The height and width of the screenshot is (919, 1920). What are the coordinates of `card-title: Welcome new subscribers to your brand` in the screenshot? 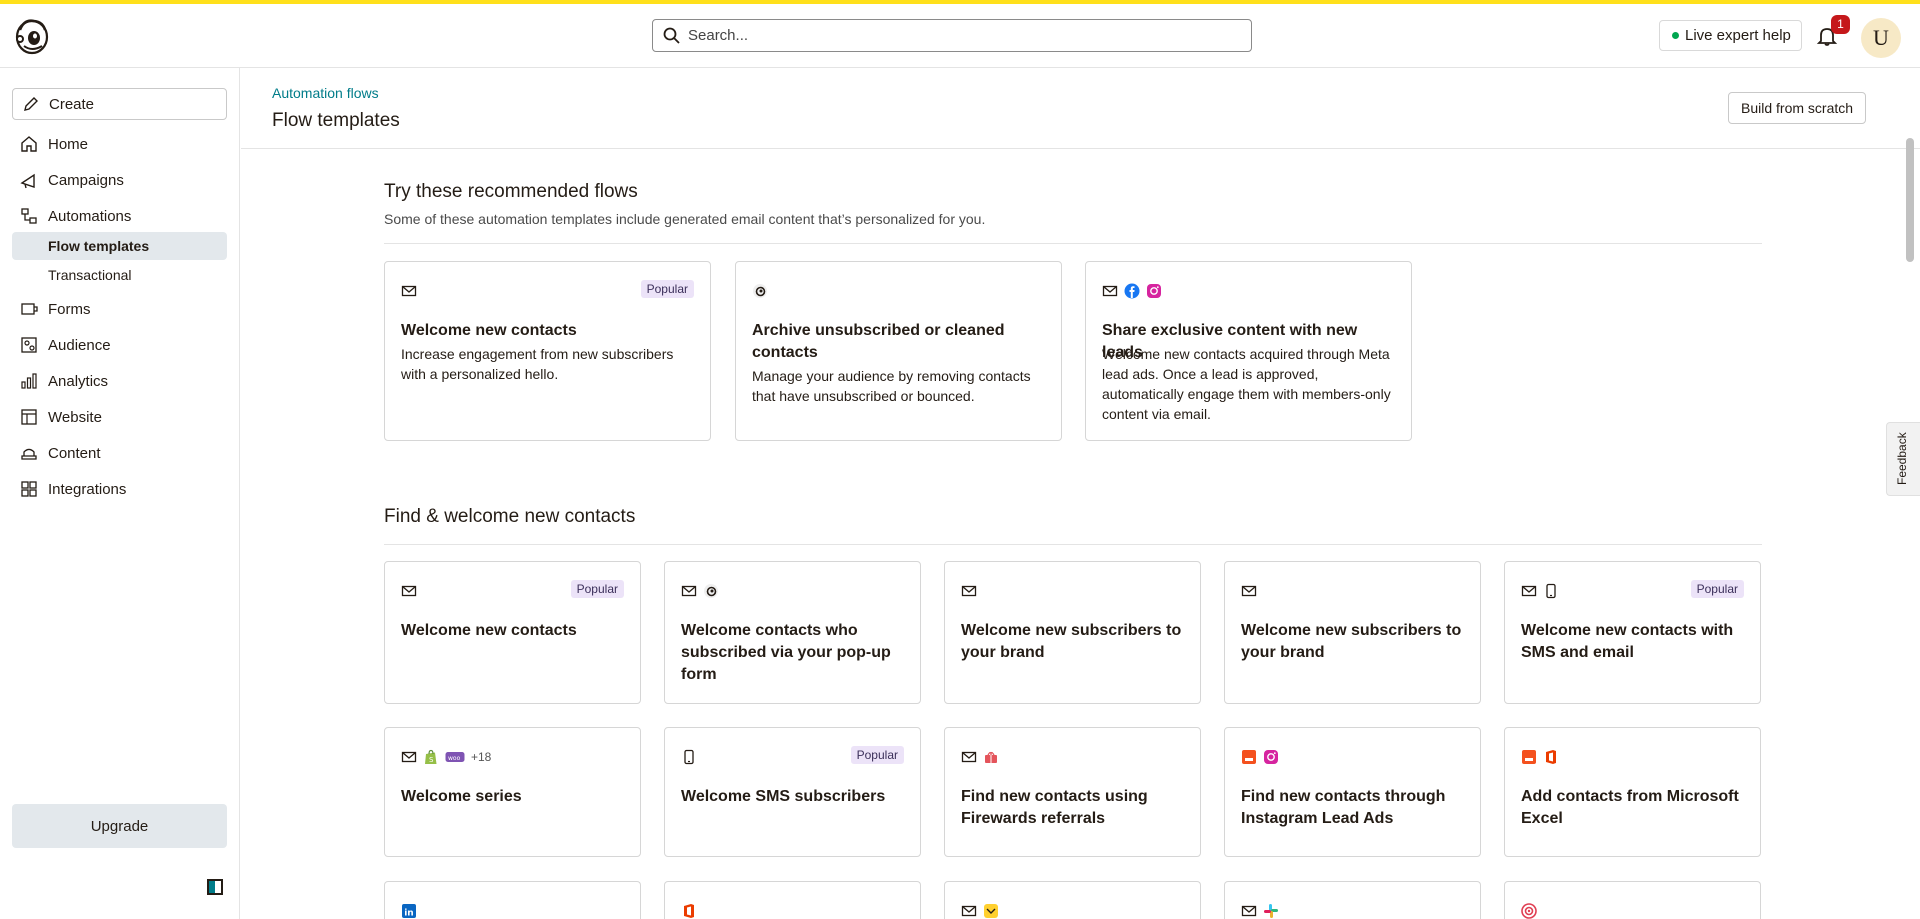 It's located at (1071, 641).